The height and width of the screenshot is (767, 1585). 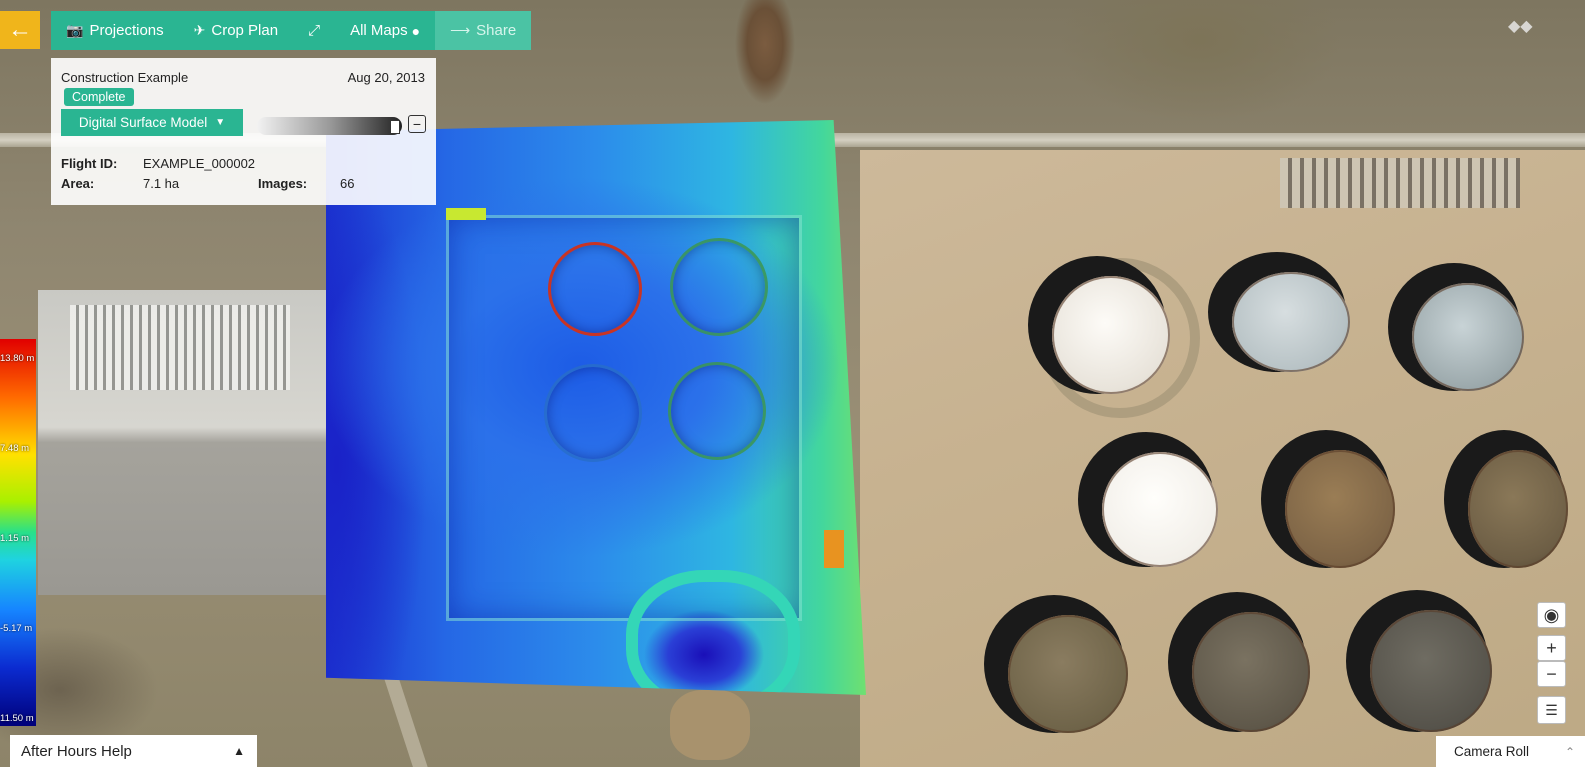 I want to click on collapse-panel-button: −, so click(x=417, y=124).